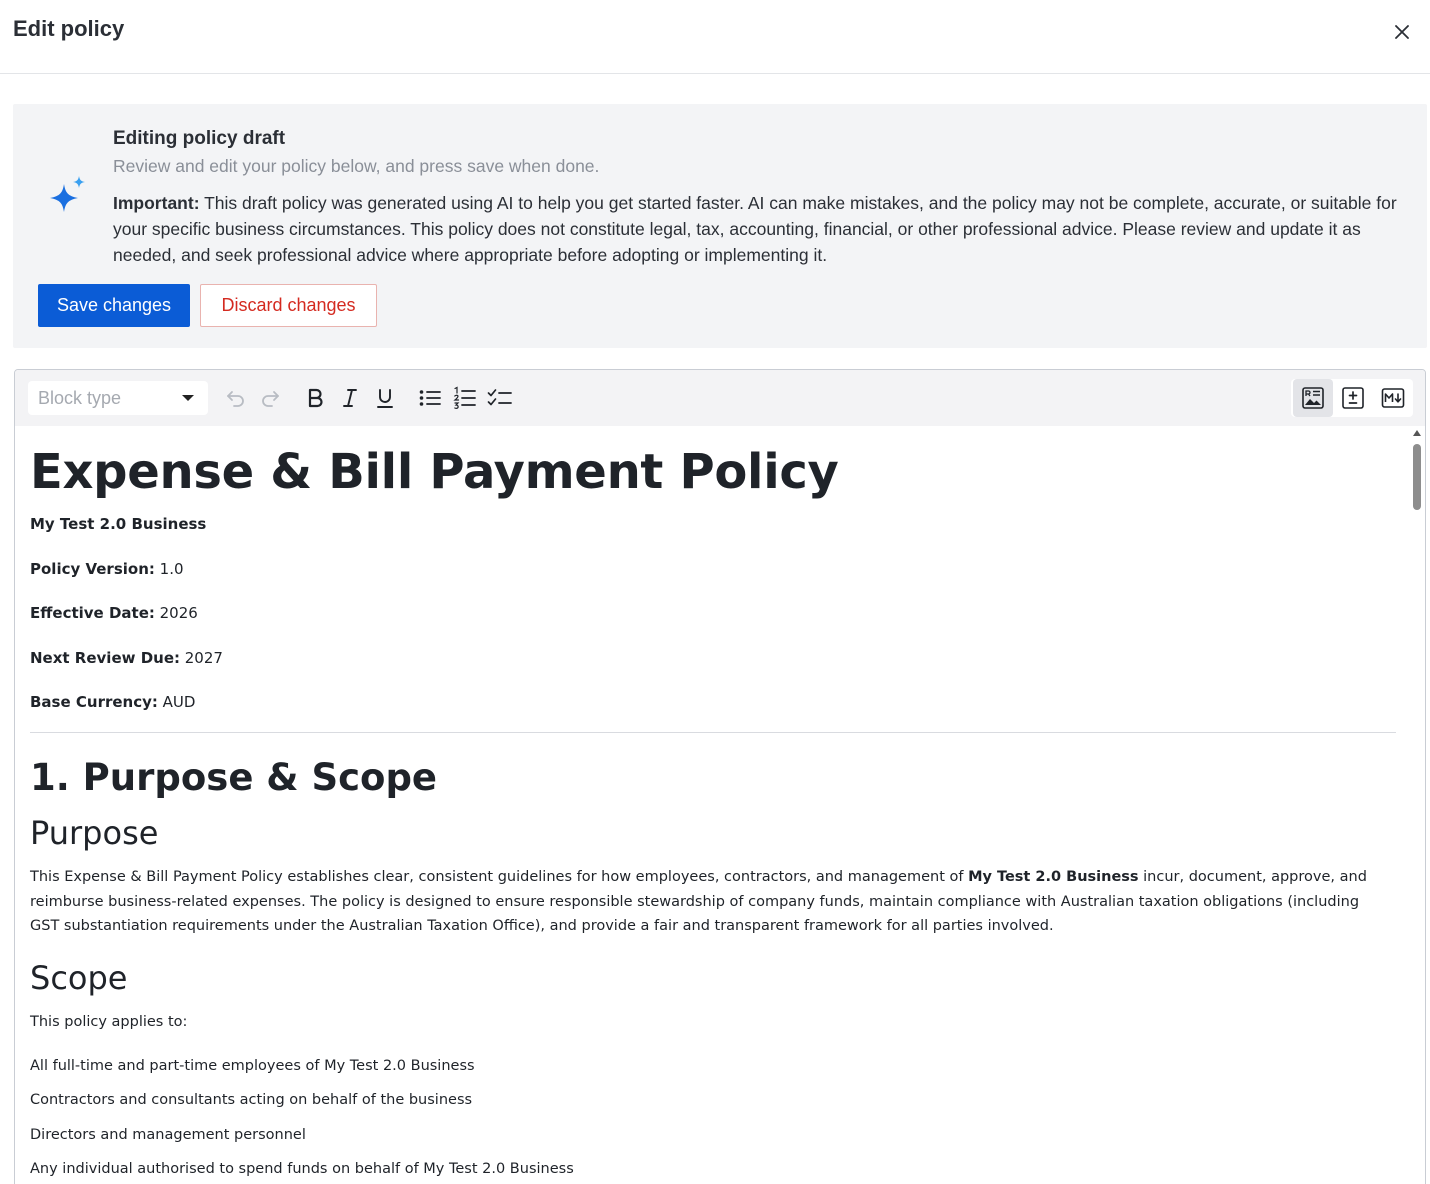 The width and height of the screenshot is (1430, 1184). I want to click on undo-icon, so click(235, 399).